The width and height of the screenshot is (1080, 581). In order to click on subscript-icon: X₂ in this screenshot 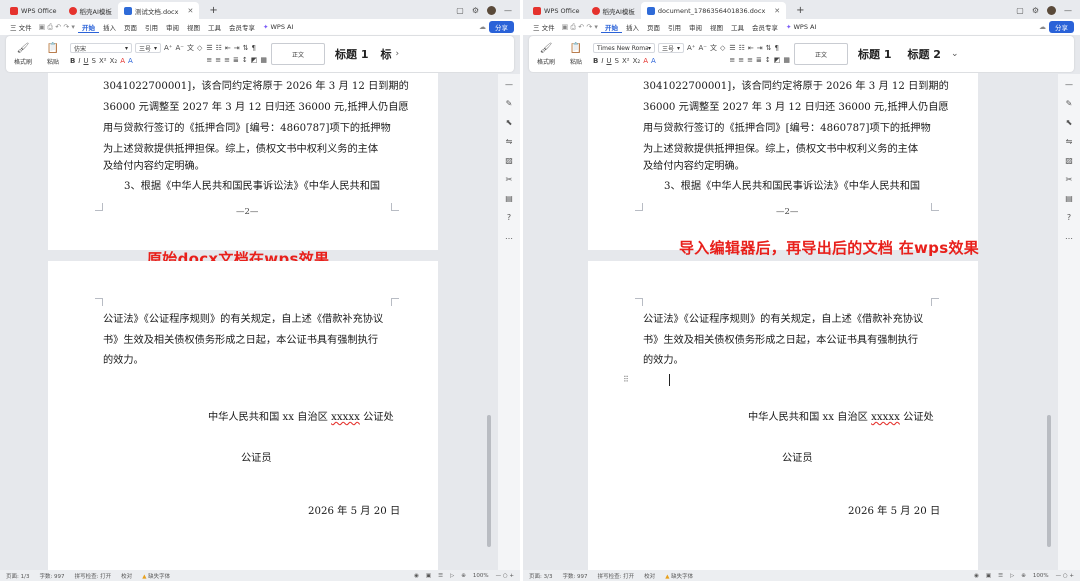, I will do `click(637, 61)`.